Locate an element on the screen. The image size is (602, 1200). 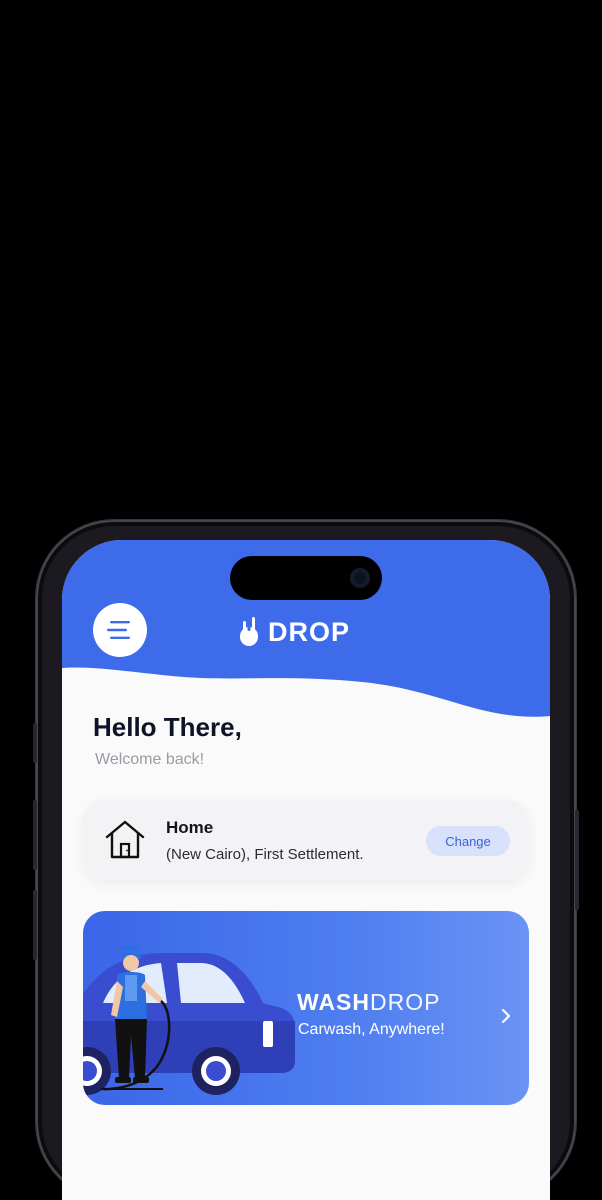
action-button is located at coordinates (35, 743).